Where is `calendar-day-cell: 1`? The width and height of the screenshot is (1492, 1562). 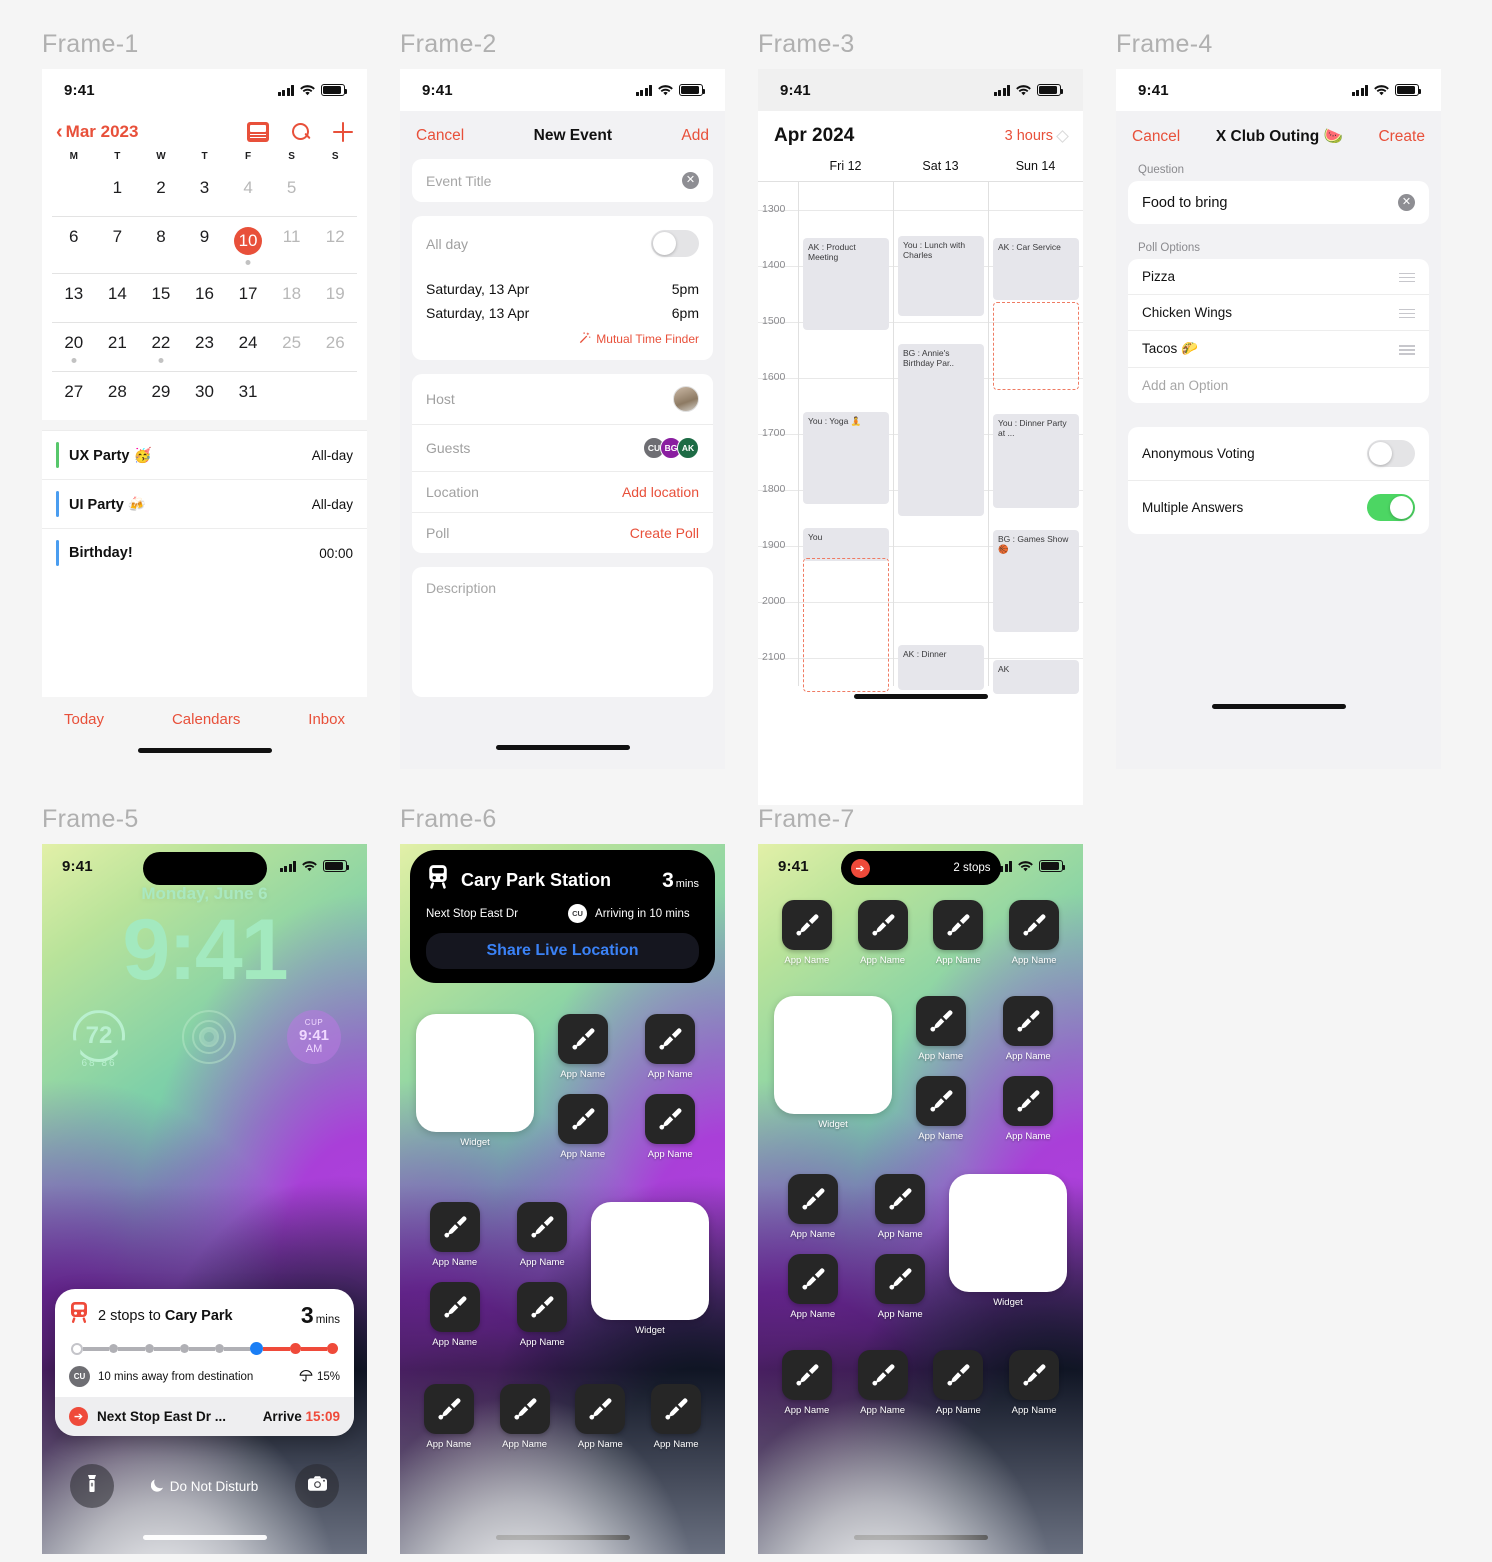 calendar-day-cell: 1 is located at coordinates (118, 194).